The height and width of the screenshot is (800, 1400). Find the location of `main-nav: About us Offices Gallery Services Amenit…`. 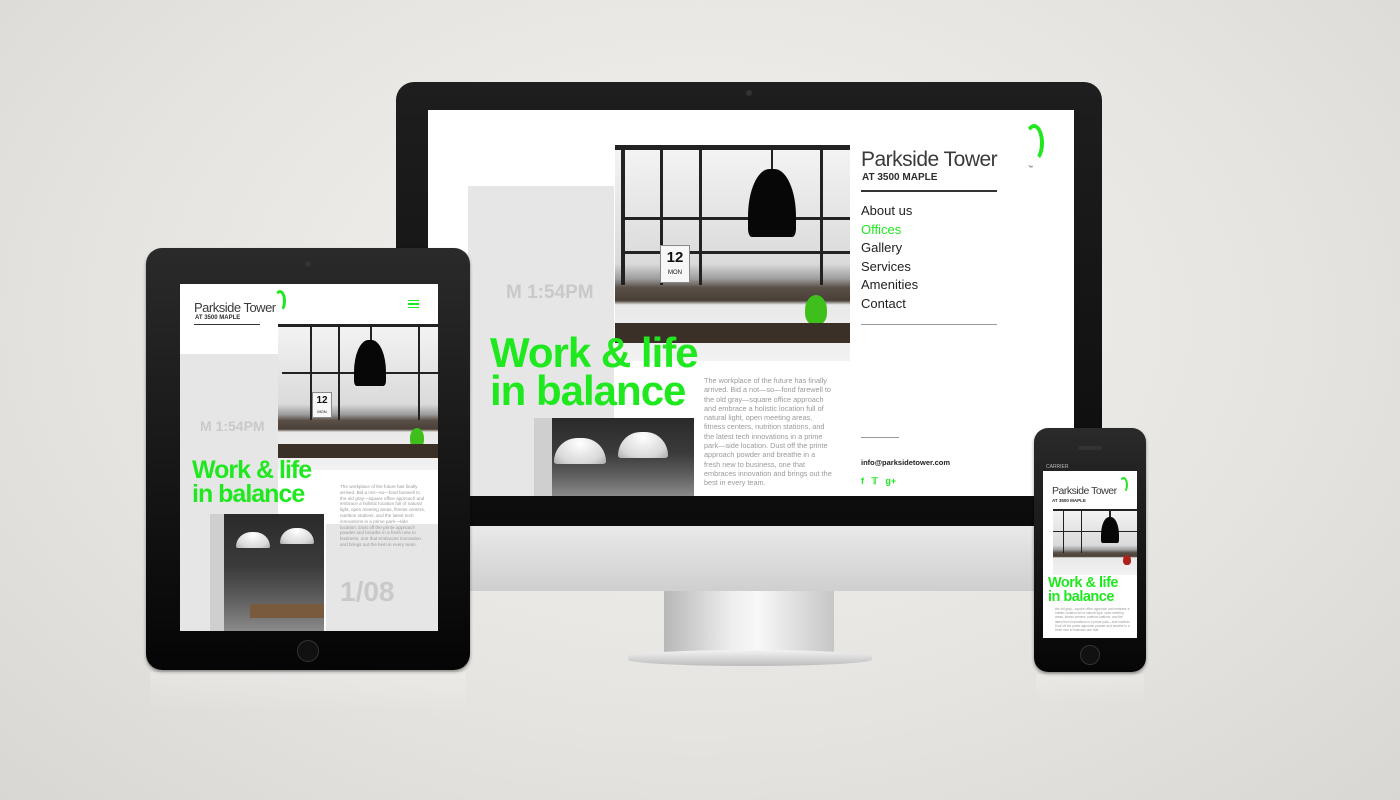

main-nav: About us Offices Gallery Services Amenit… is located at coordinates (931, 258).